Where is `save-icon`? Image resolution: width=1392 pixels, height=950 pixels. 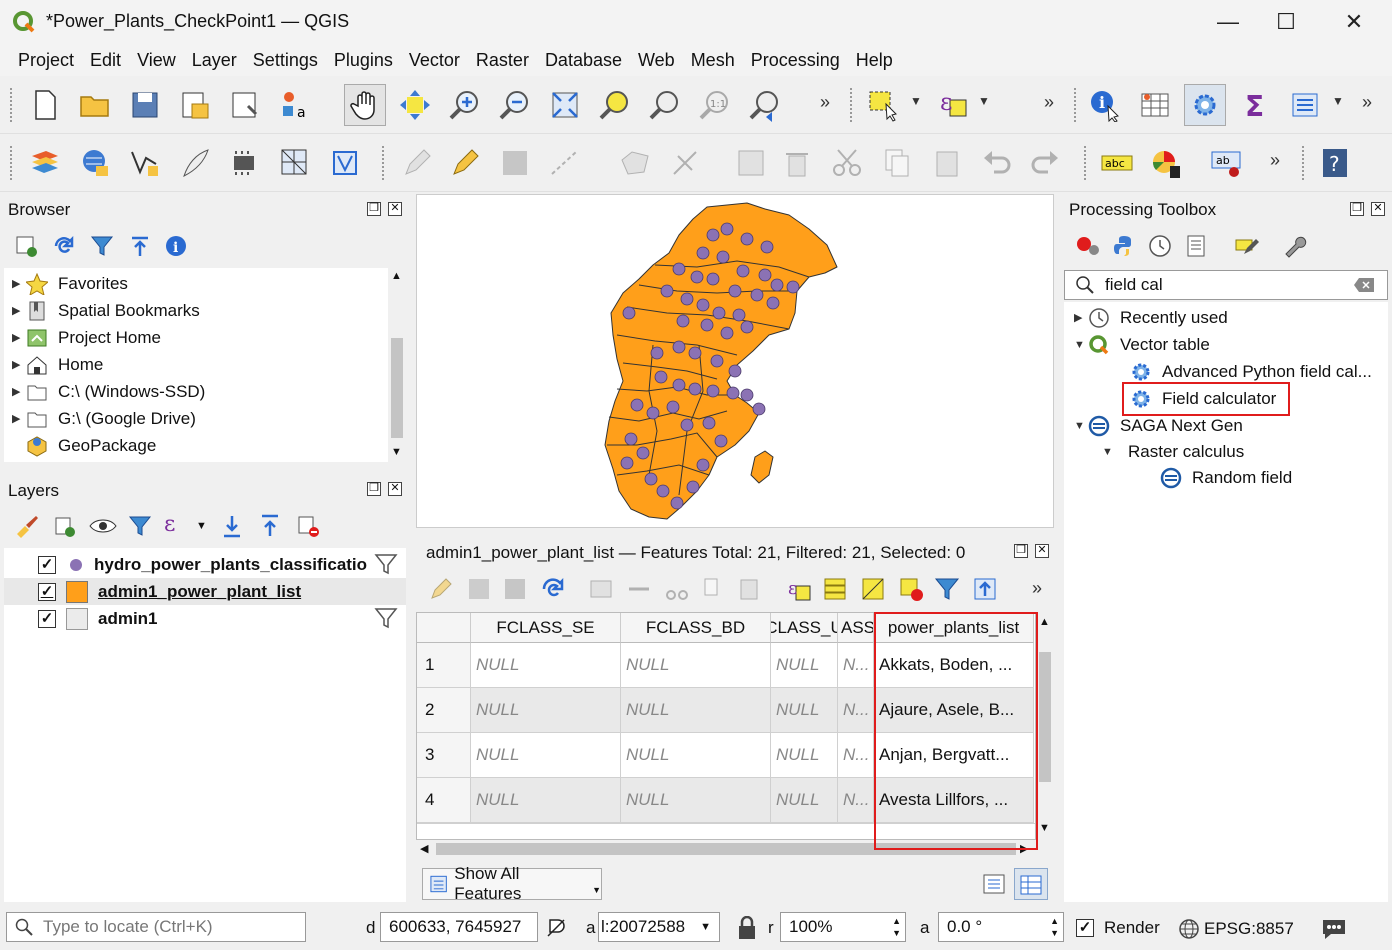 save-icon is located at coordinates (145, 105).